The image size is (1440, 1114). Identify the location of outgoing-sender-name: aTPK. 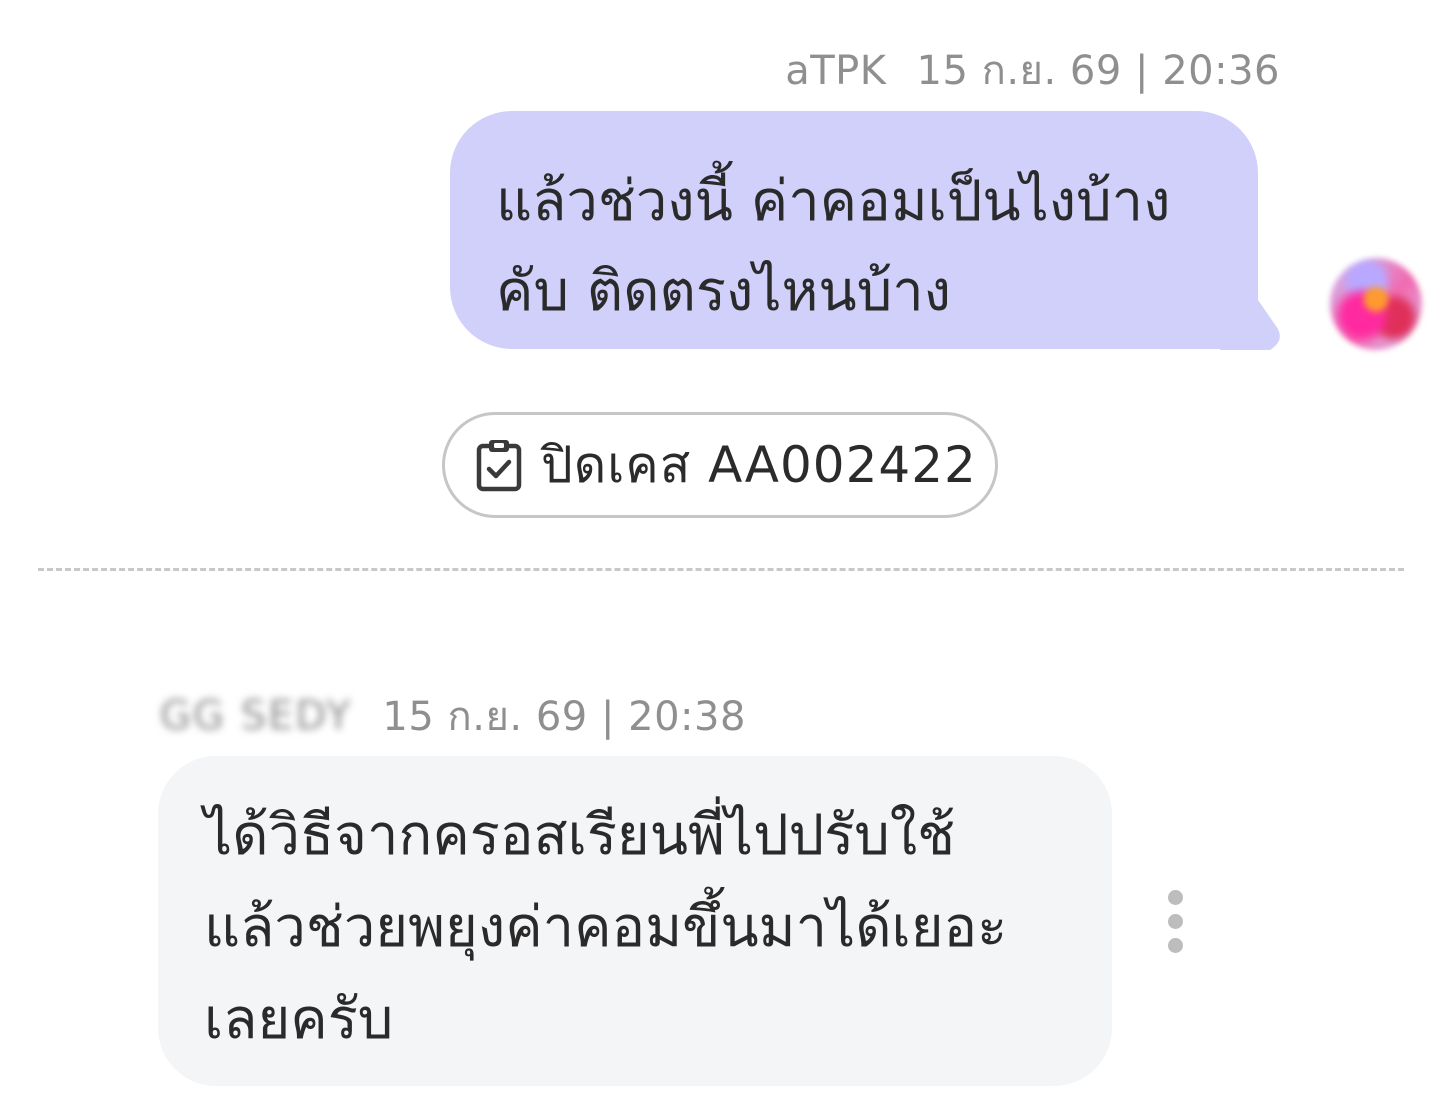
(836, 71).